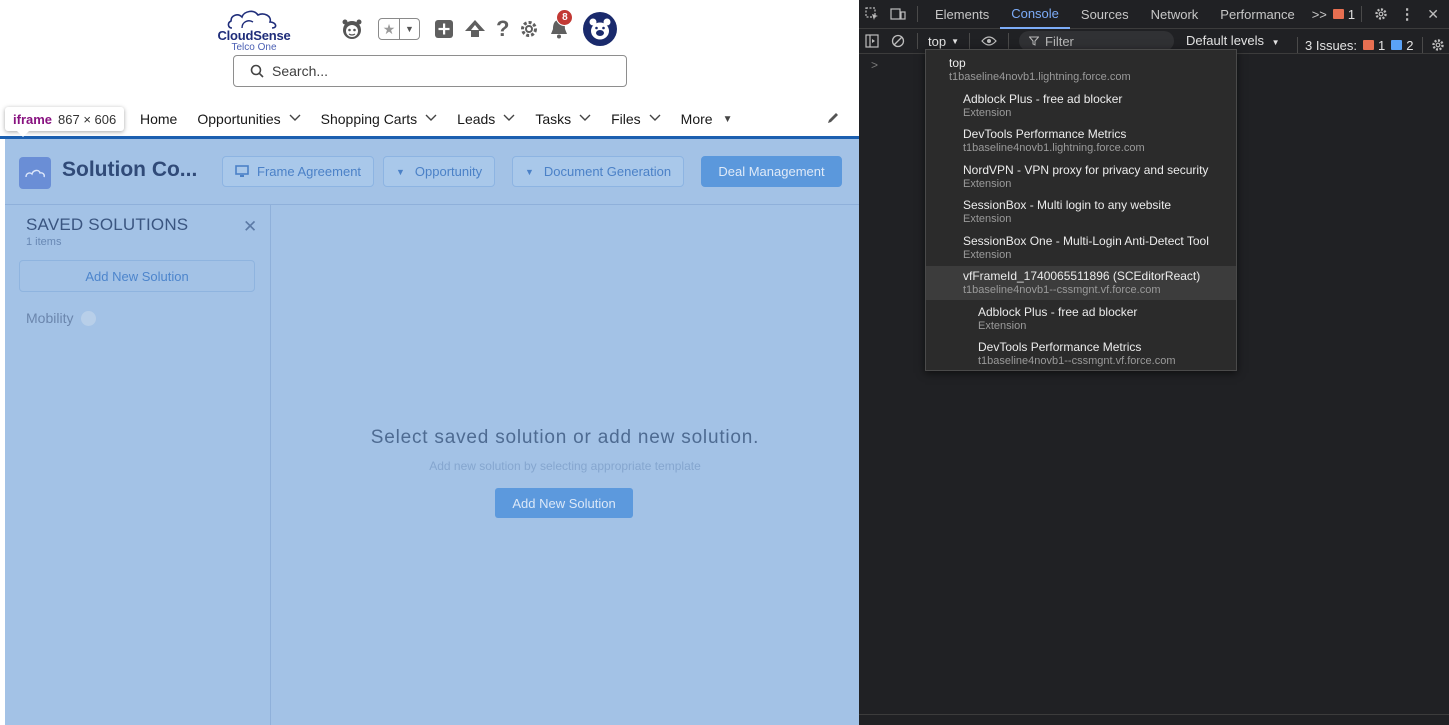 This screenshot has height=725, width=1449. Describe the element at coordinates (475, 29) in the screenshot. I see `trailhead-icon` at that location.